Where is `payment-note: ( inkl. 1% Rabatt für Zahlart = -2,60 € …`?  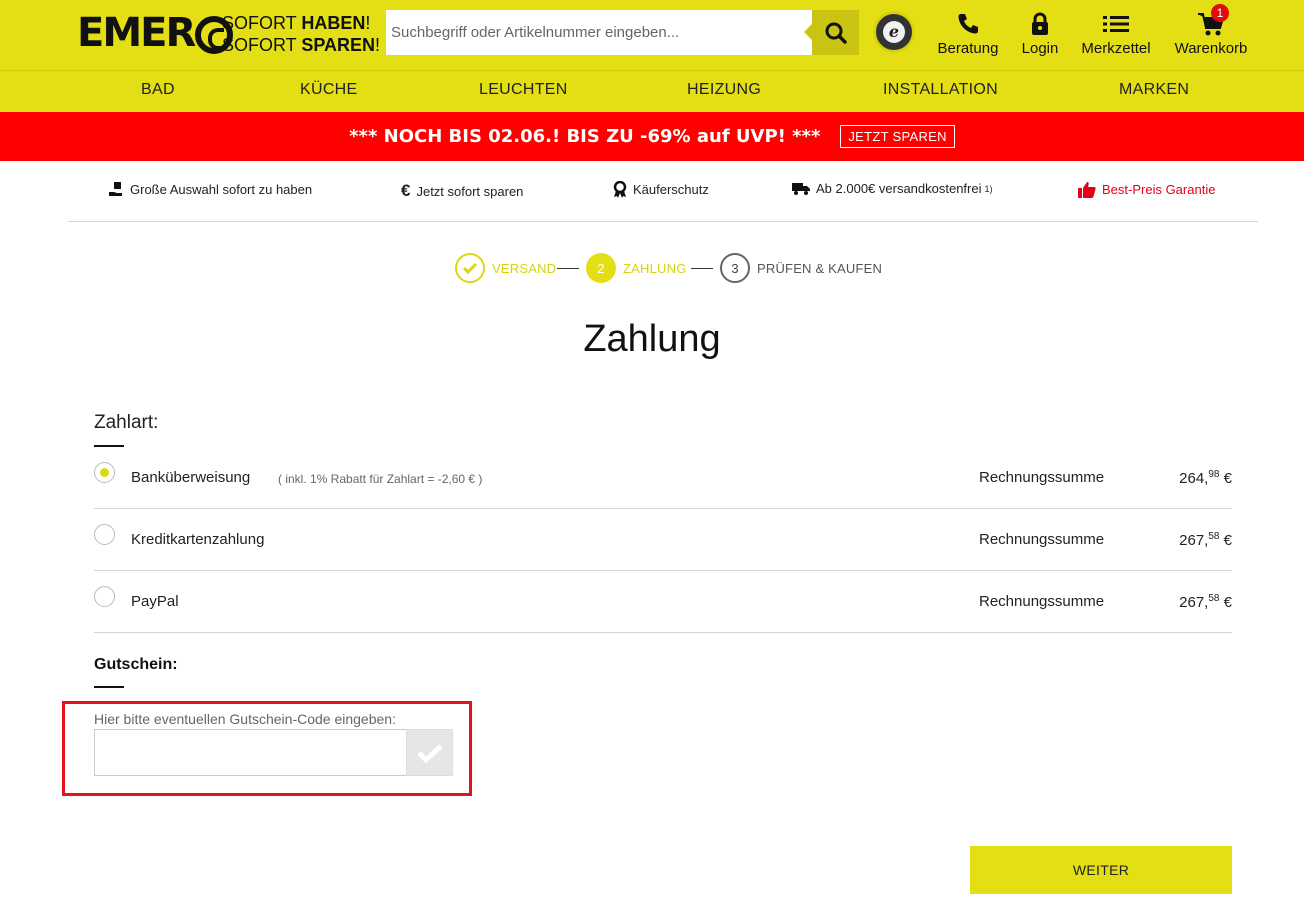
payment-note: ( inkl. 1% Rabatt für Zahlart = -2,60 € … is located at coordinates (380, 479).